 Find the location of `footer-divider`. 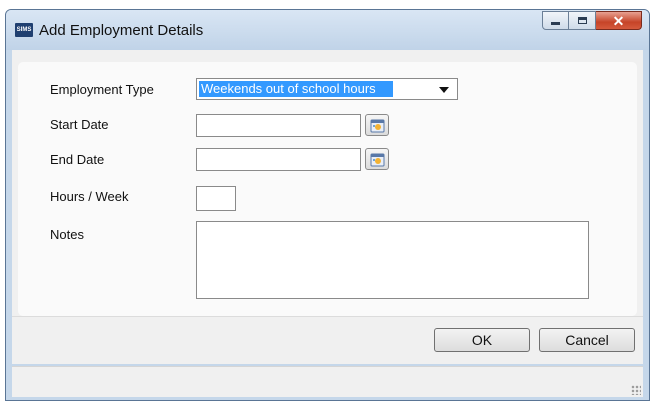

footer-divider is located at coordinates (327, 316).